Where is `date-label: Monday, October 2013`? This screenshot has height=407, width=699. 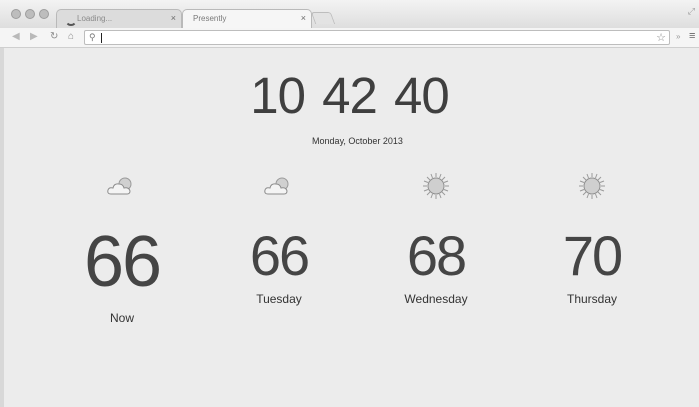 date-label: Monday, October 2013 is located at coordinates (357, 141).